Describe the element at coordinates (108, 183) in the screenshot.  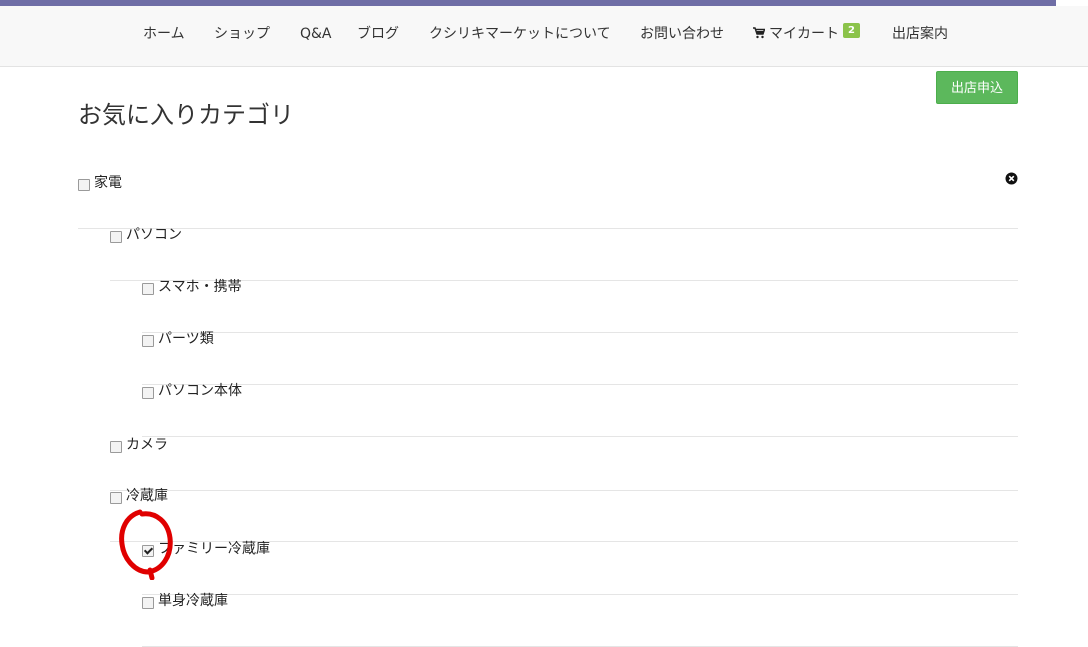
I see `category-label: 家電` at that location.